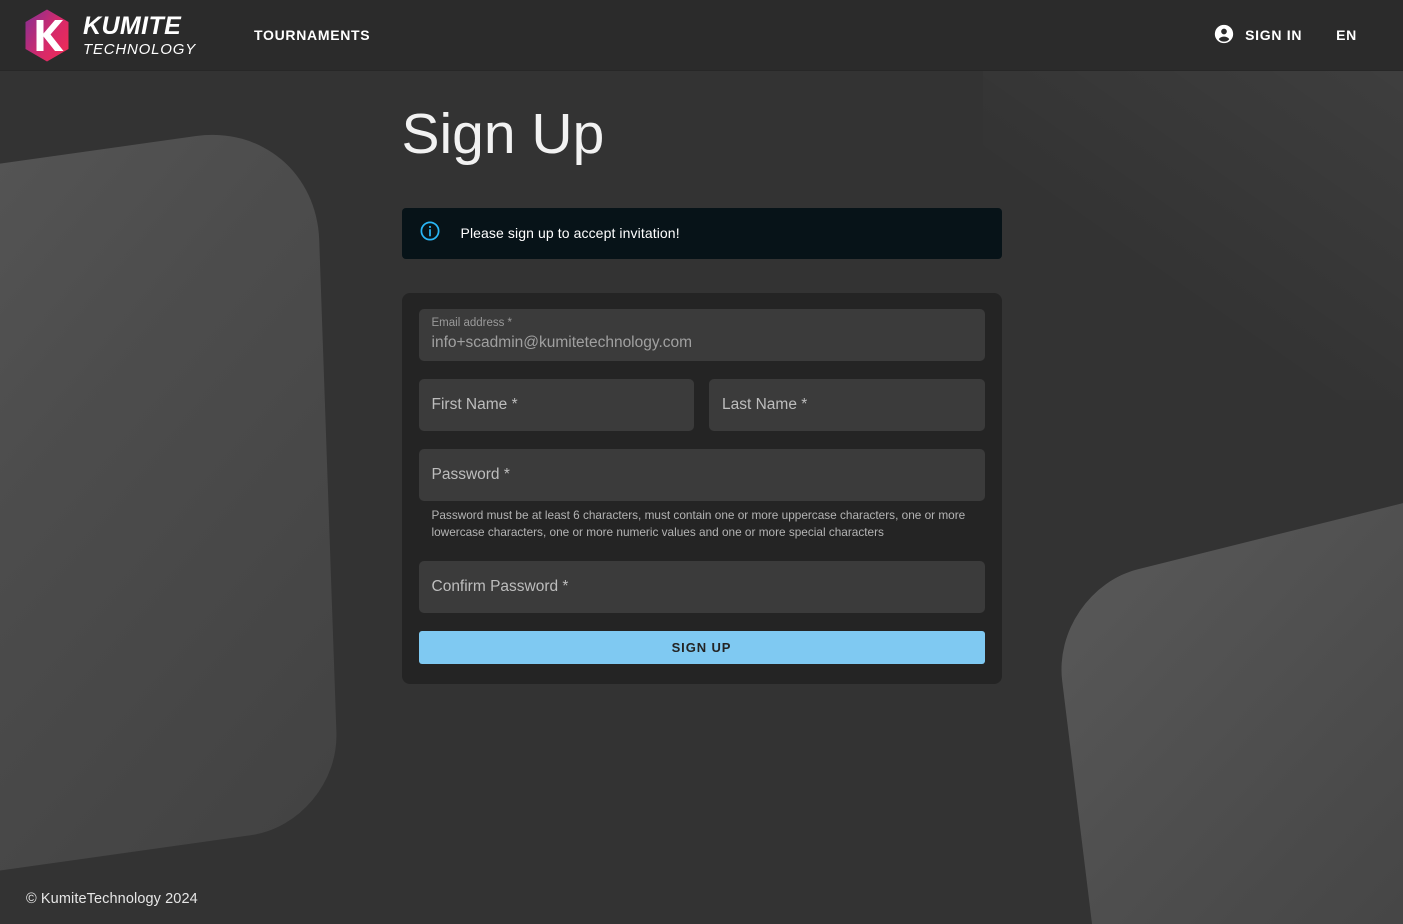 The height and width of the screenshot is (924, 1403). Describe the element at coordinates (701, 907) in the screenshot. I see `page-footer: © KumiteTechnology 2024` at that location.